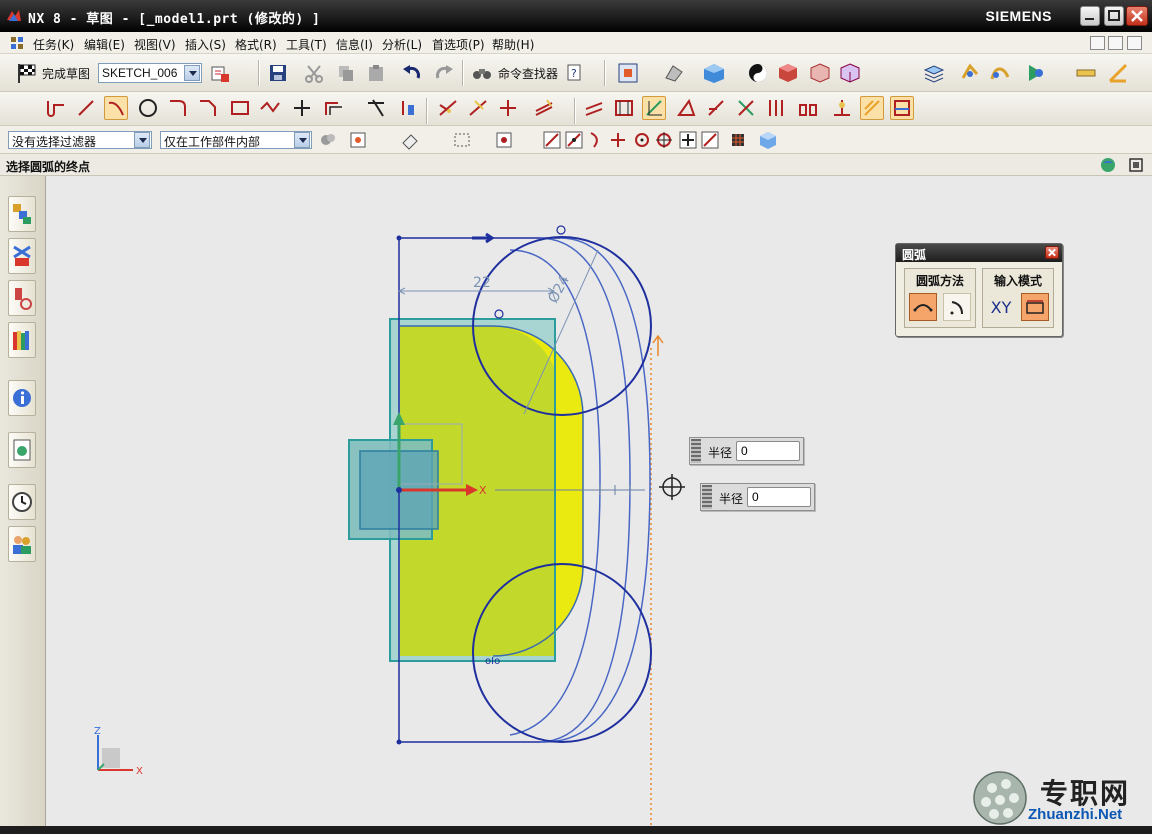  I want to click on quick-trim-button, so click(448, 108).